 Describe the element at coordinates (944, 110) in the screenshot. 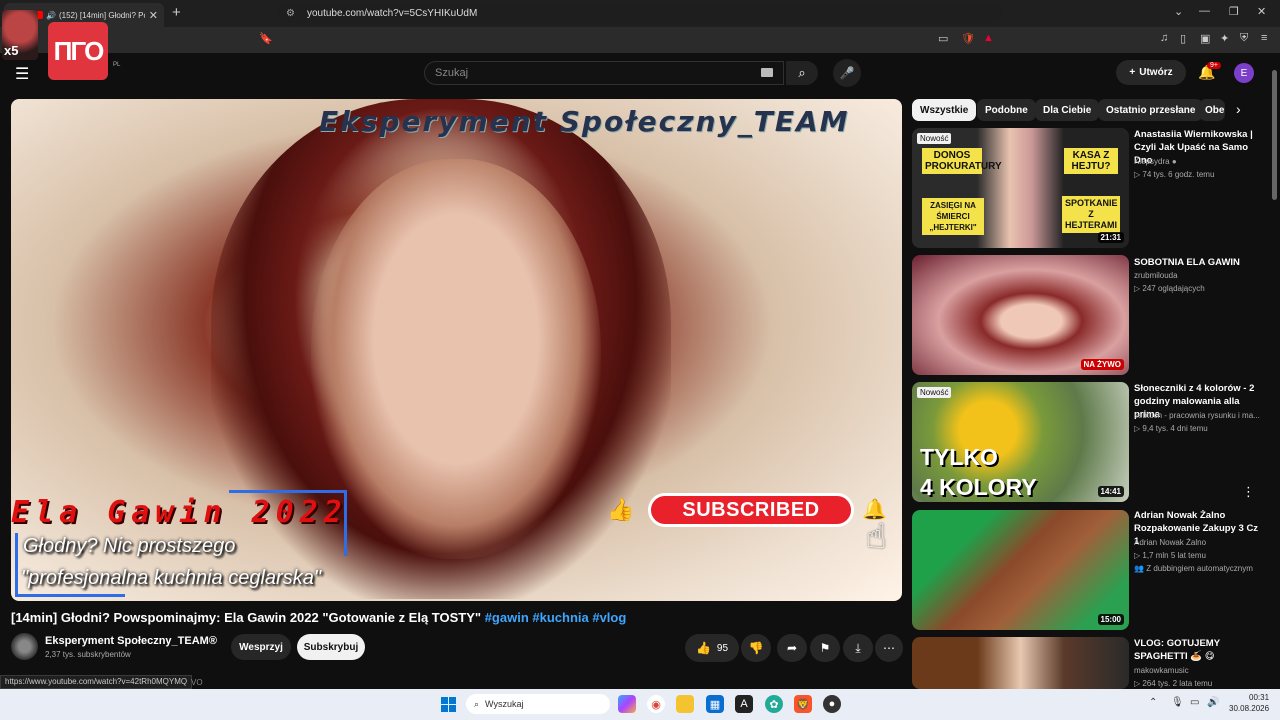

I see `chip-wszystkie: Wszystkie` at that location.